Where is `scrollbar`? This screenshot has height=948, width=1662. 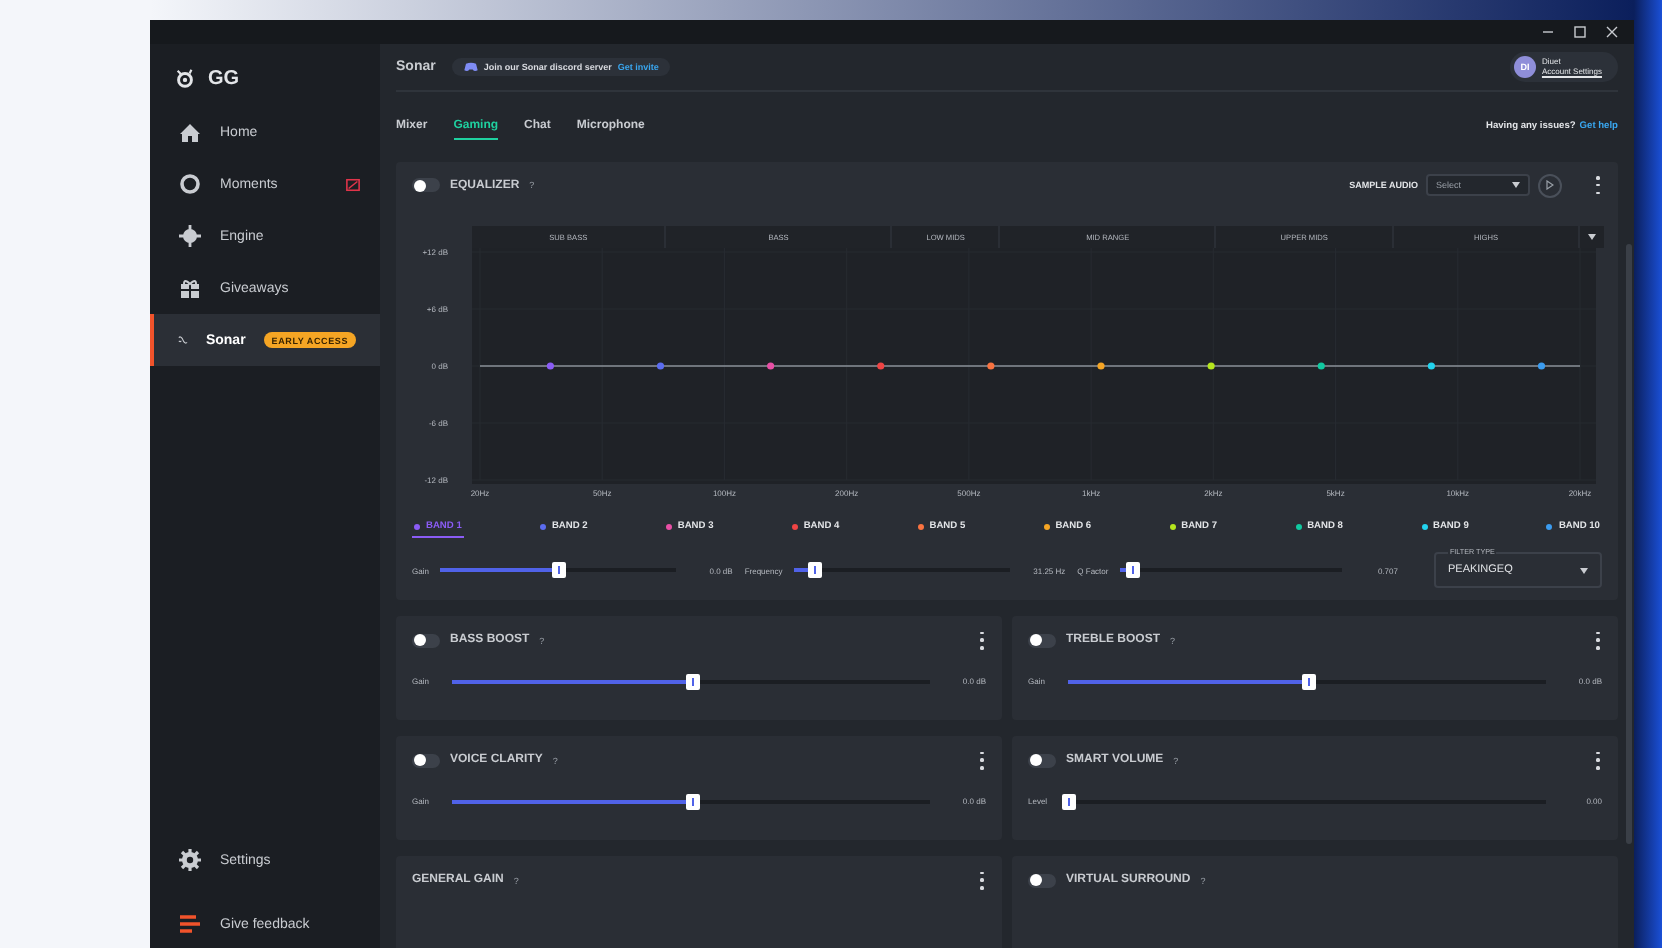
scrollbar is located at coordinates (1629, 544).